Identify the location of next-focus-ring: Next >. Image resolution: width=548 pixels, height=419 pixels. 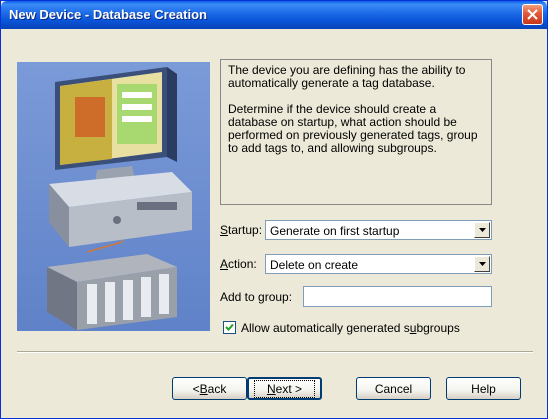
(284, 388).